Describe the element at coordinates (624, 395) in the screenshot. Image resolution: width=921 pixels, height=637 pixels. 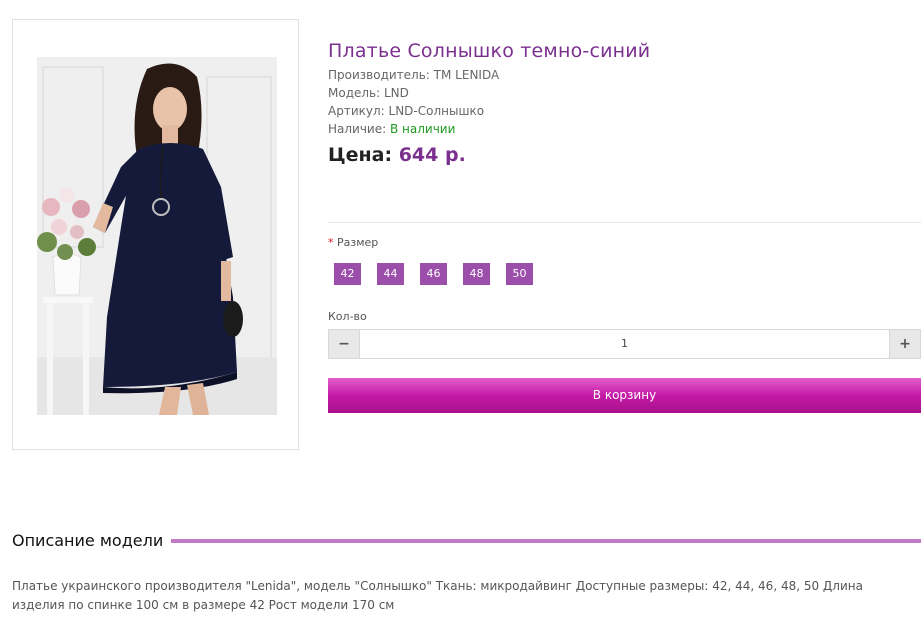
I see `add-to-cart-button: В корзину` at that location.